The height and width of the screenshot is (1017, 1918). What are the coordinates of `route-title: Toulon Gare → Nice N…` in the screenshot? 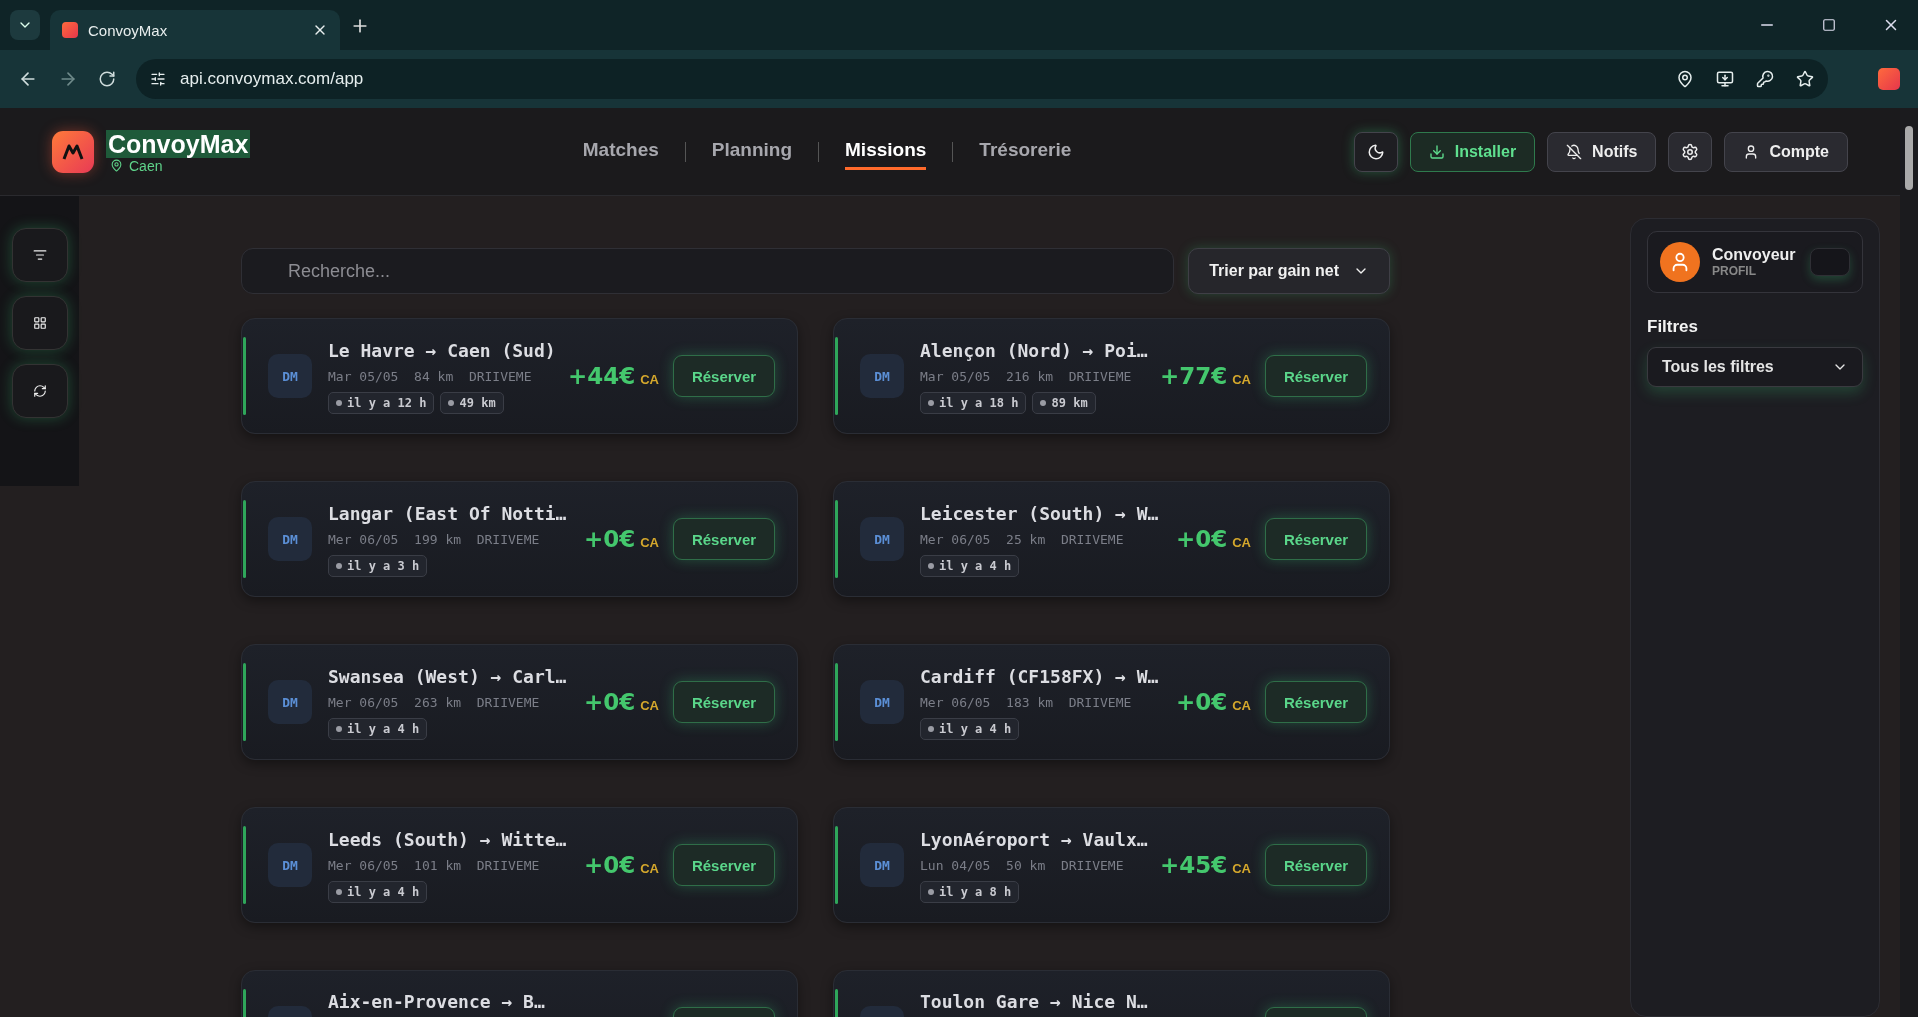 It's located at (1034, 1002).